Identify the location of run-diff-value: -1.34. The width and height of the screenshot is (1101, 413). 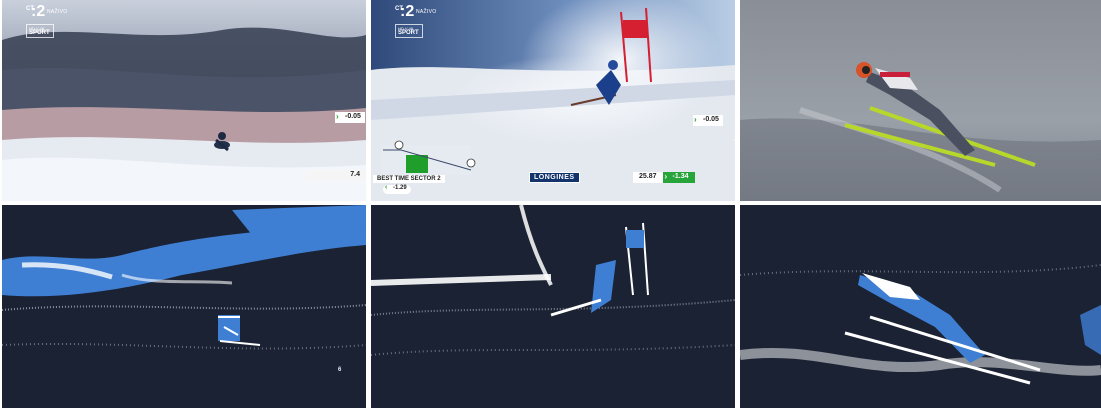
(680, 176).